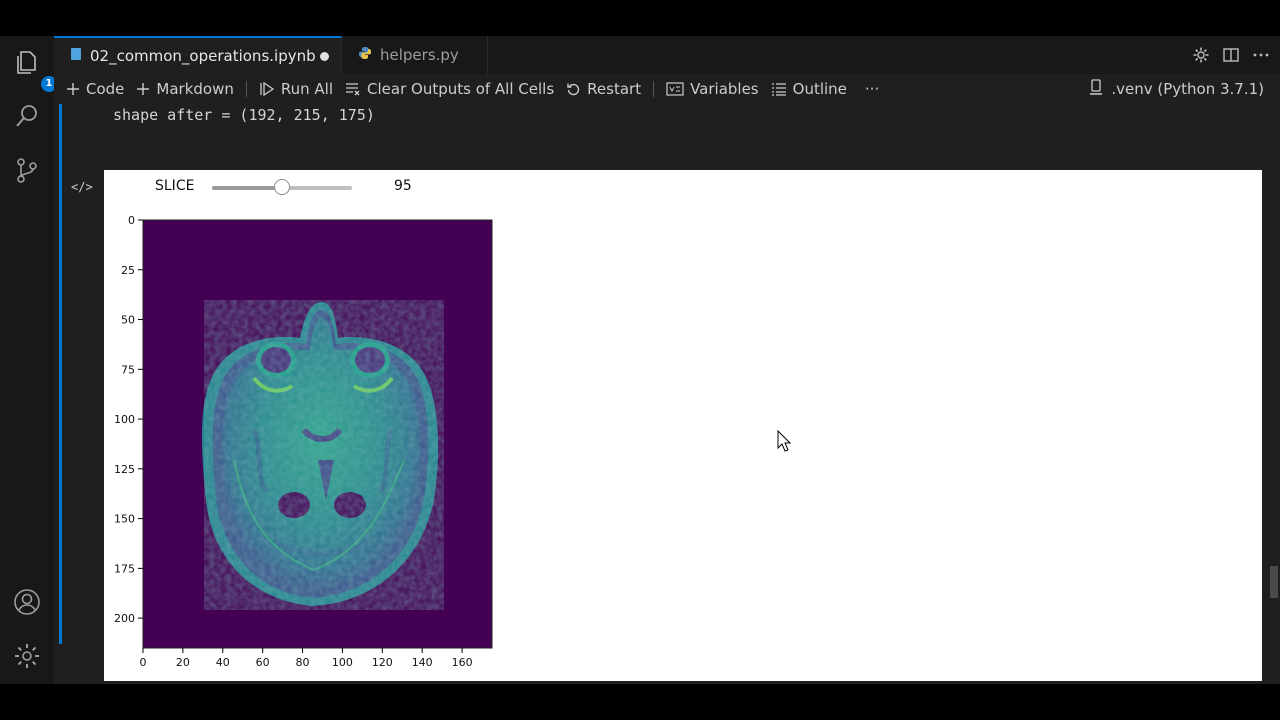 This screenshot has width=1280, height=720. Describe the element at coordinates (105, 89) in the screenshot. I see `add-code-label: Code` at that location.